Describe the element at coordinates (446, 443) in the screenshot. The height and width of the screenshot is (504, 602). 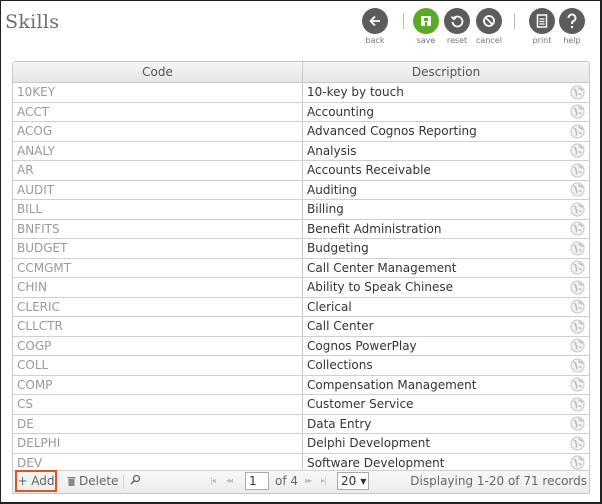
I see `cell-description: Delphi Development` at that location.